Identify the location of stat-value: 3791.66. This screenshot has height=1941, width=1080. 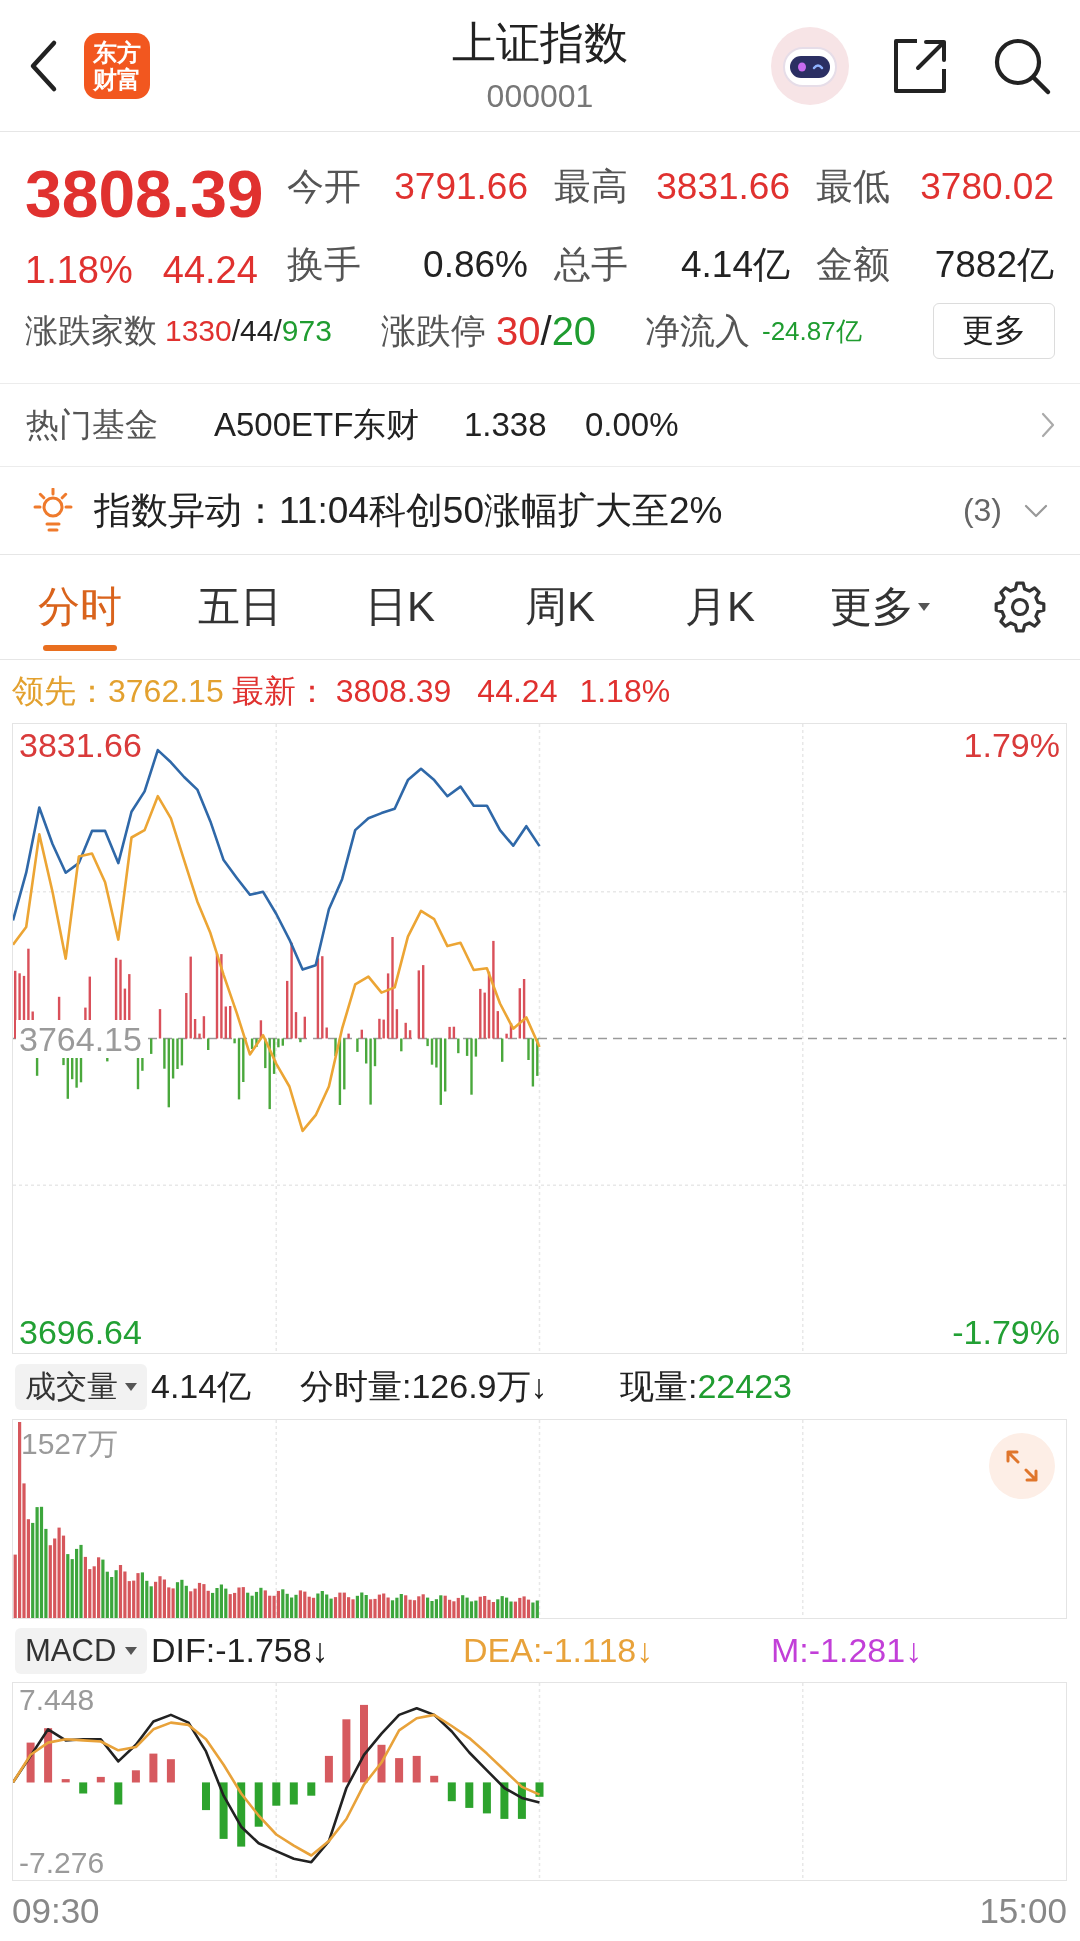
(461, 187).